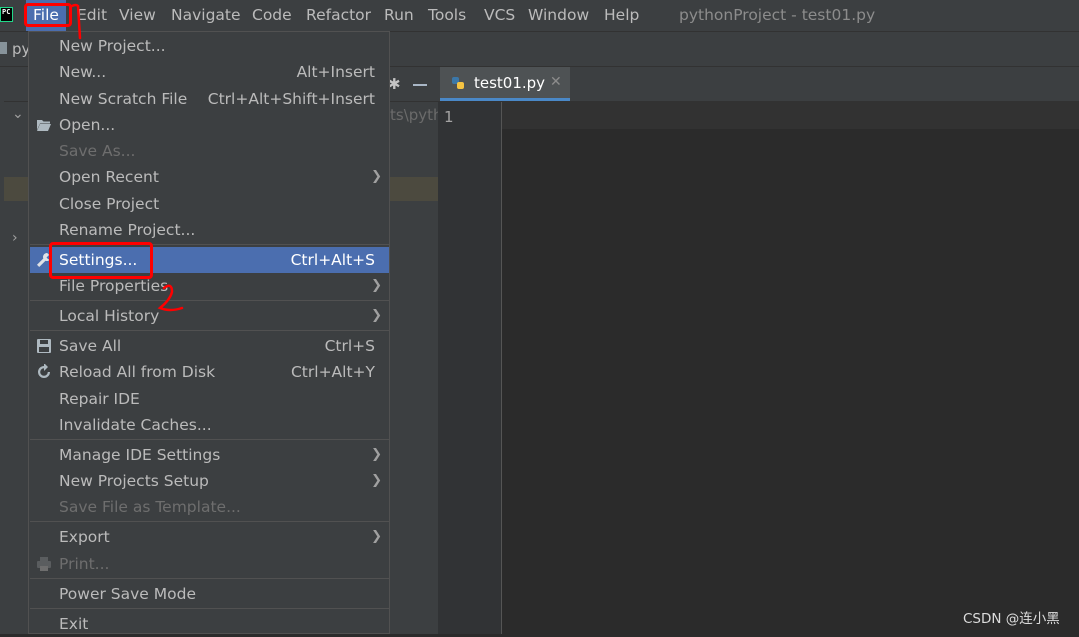  I want to click on refresh-icon, so click(44, 371).